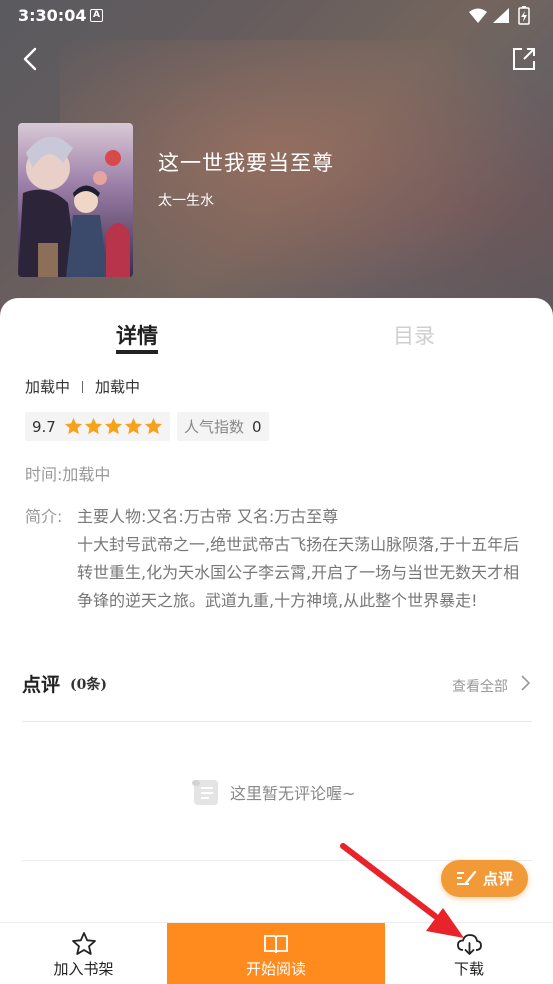 The height and width of the screenshot is (984, 553). I want to click on start-reading-label: 开始阅读, so click(275, 969).